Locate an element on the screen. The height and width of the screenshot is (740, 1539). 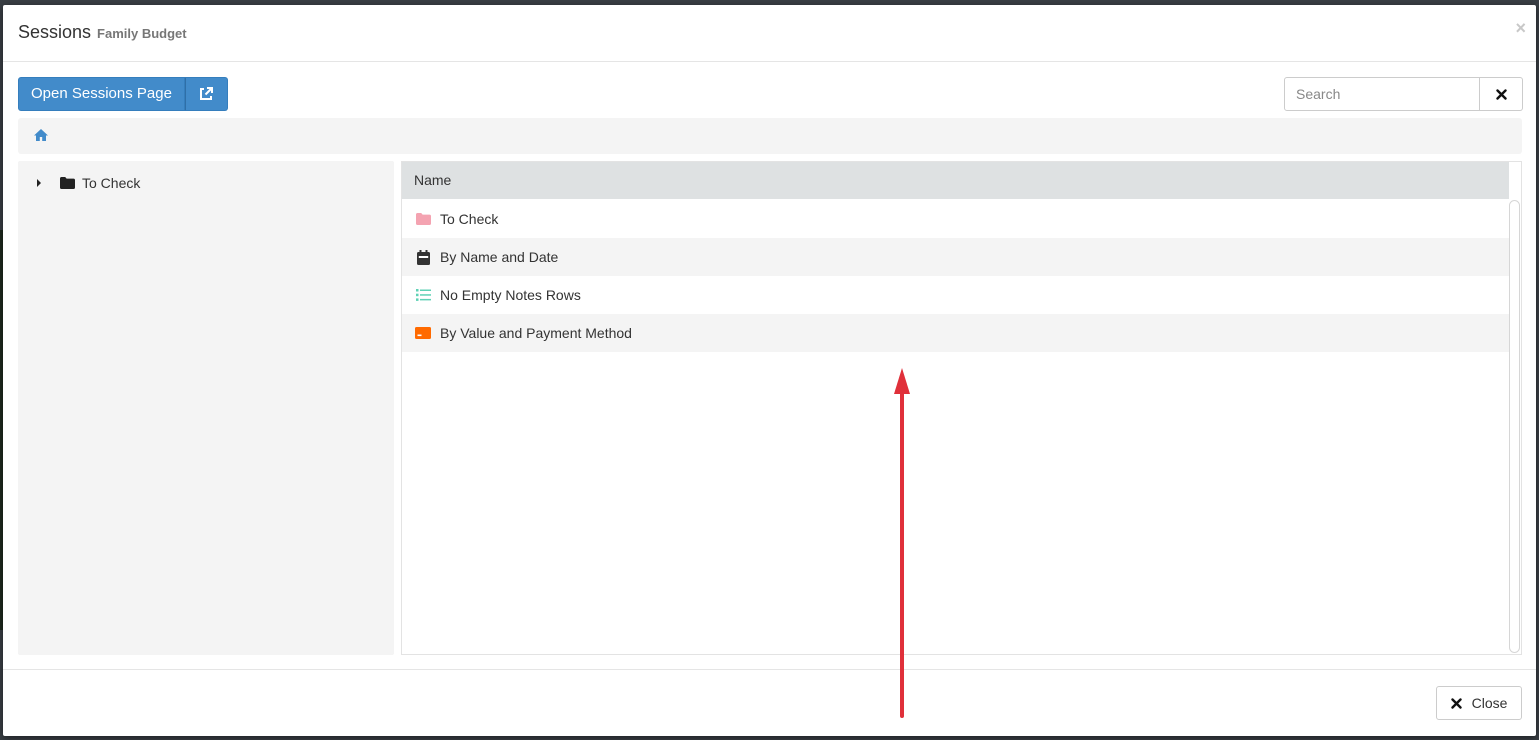
open-sessions-button-group: Open Sessions Page is located at coordinates (123, 94).